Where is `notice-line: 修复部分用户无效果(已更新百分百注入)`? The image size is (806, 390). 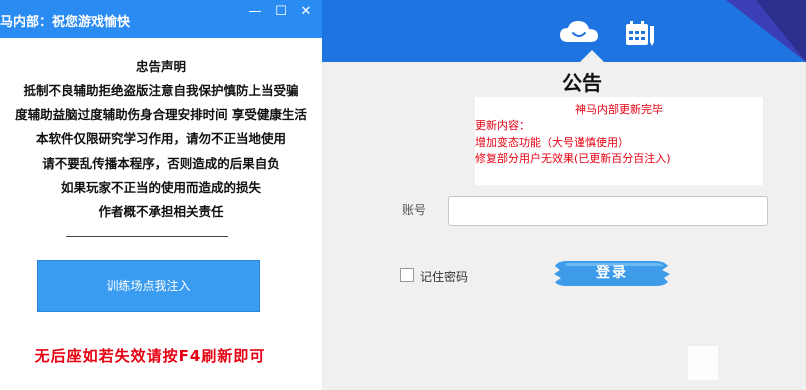 notice-line: 修复部分用户无效果(已更新百分百注入) is located at coordinates (573, 158).